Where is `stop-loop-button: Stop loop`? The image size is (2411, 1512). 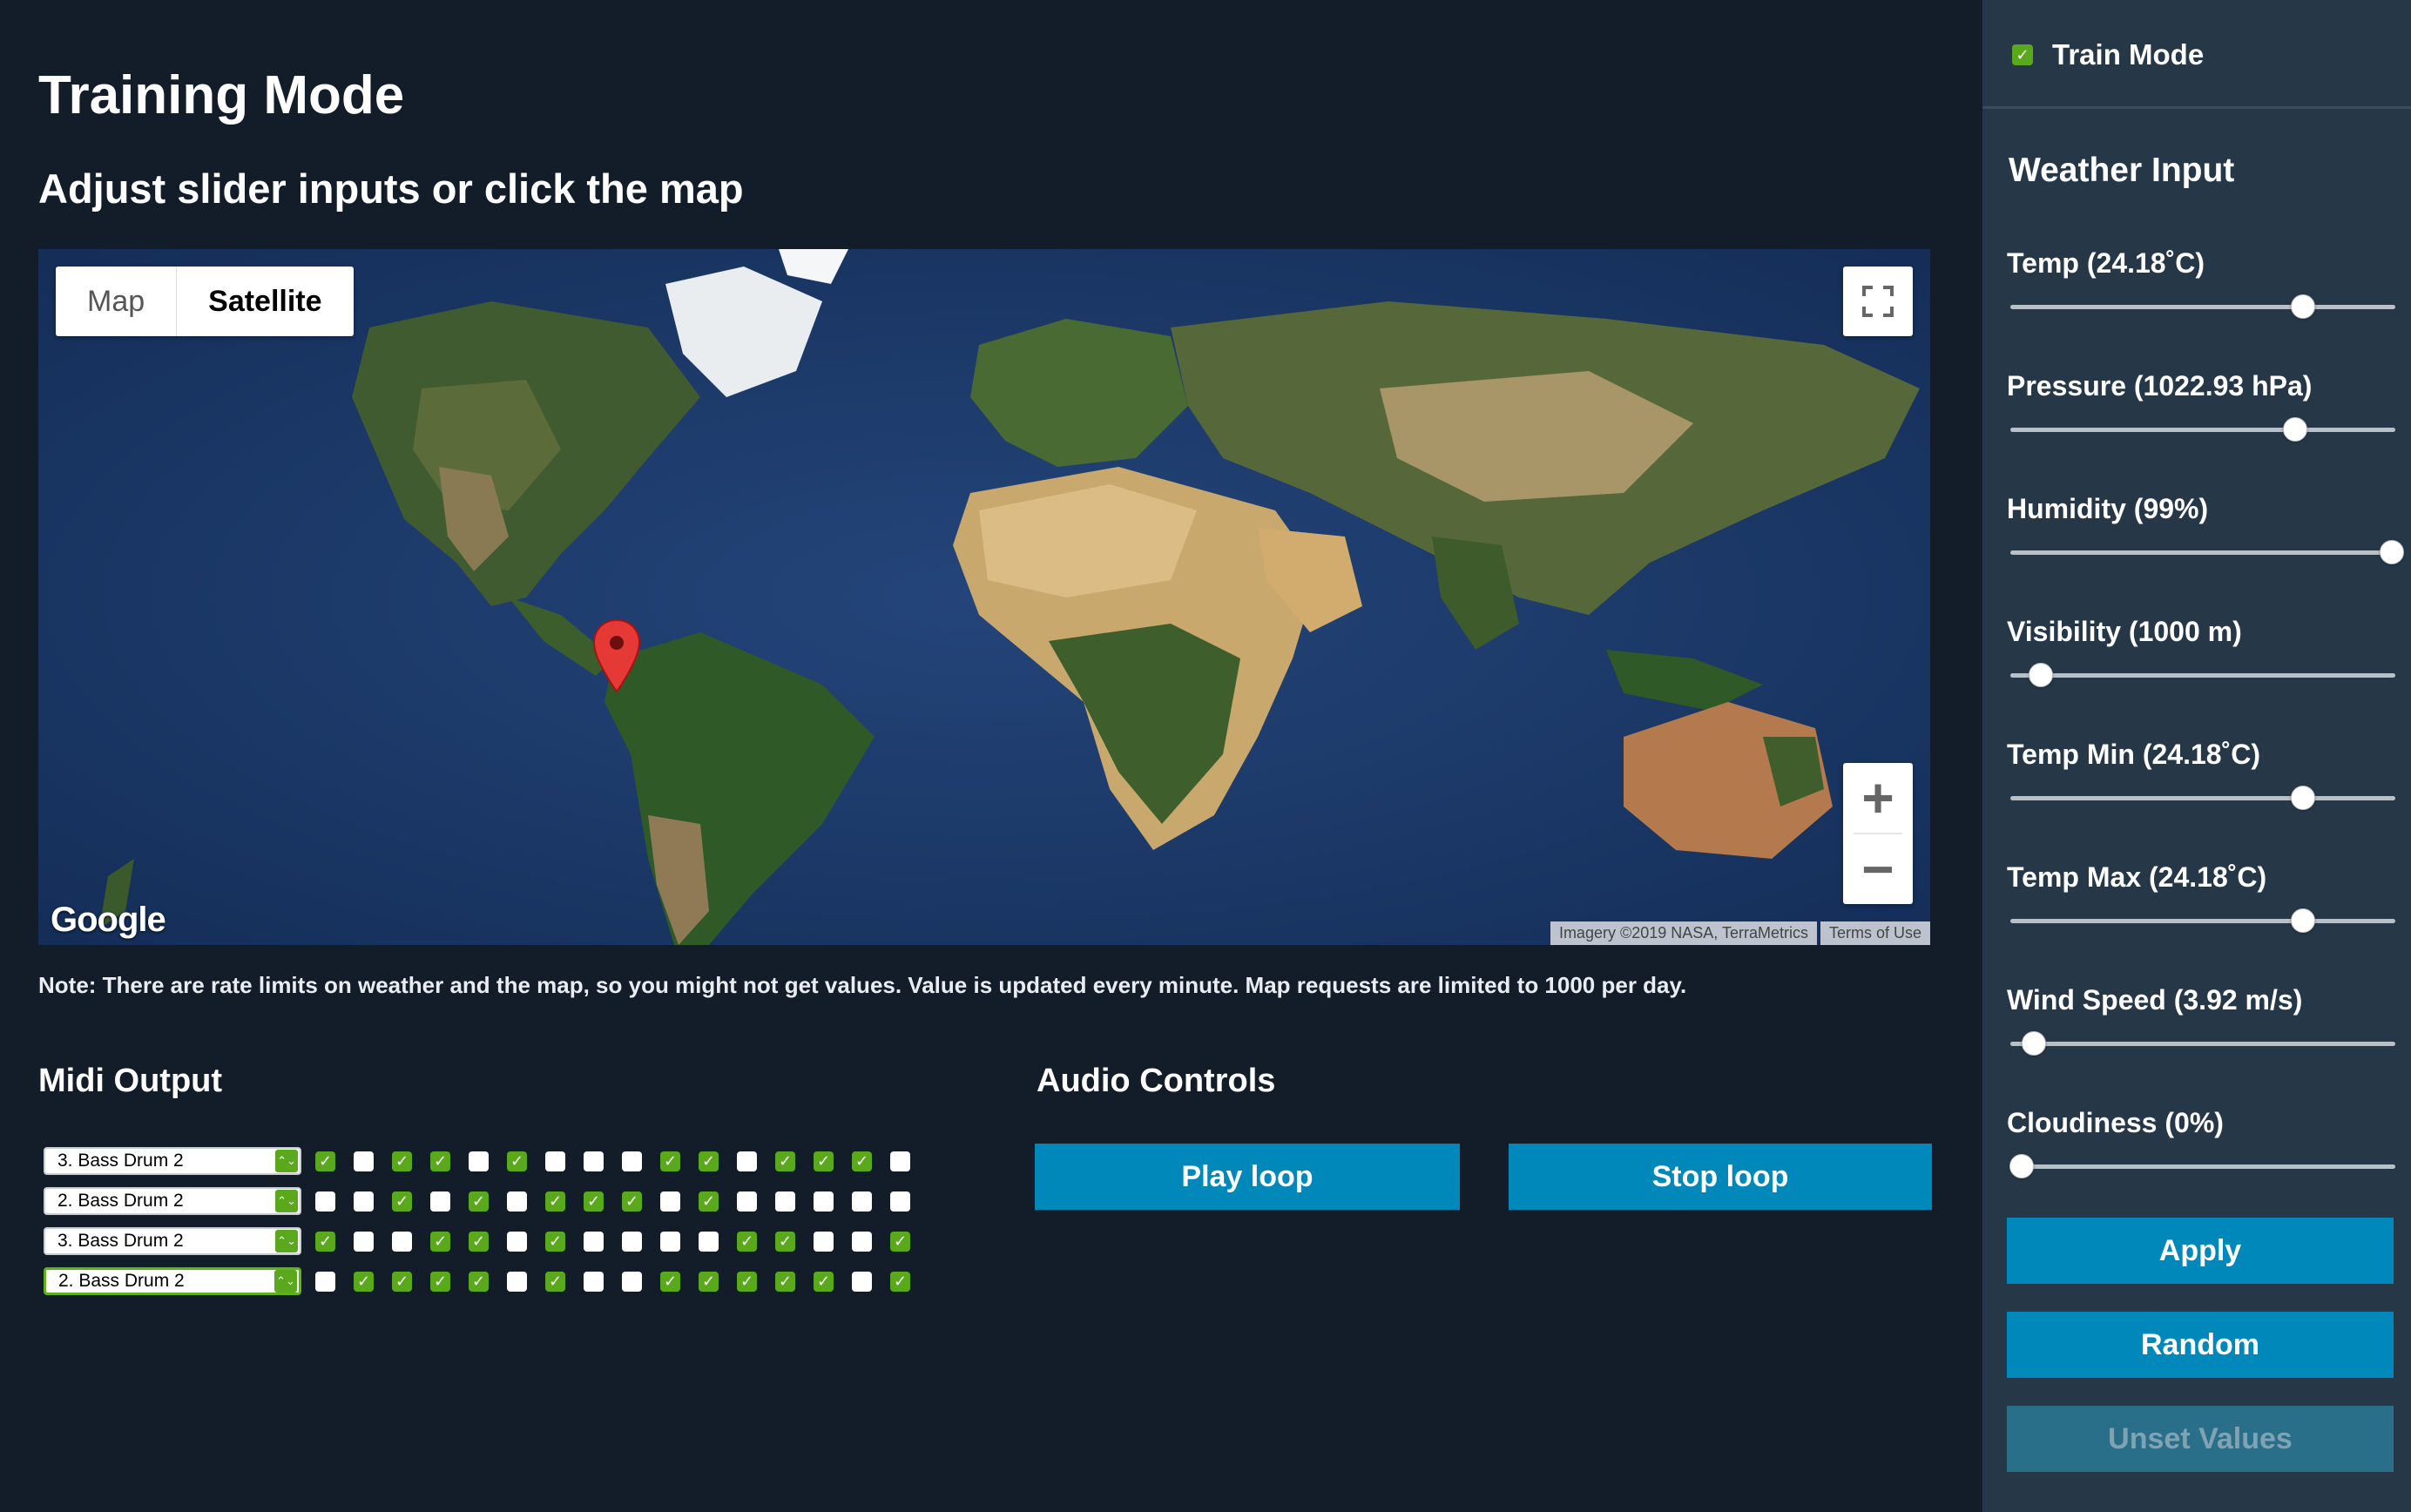
stop-loop-button: Stop loop is located at coordinates (1720, 1177).